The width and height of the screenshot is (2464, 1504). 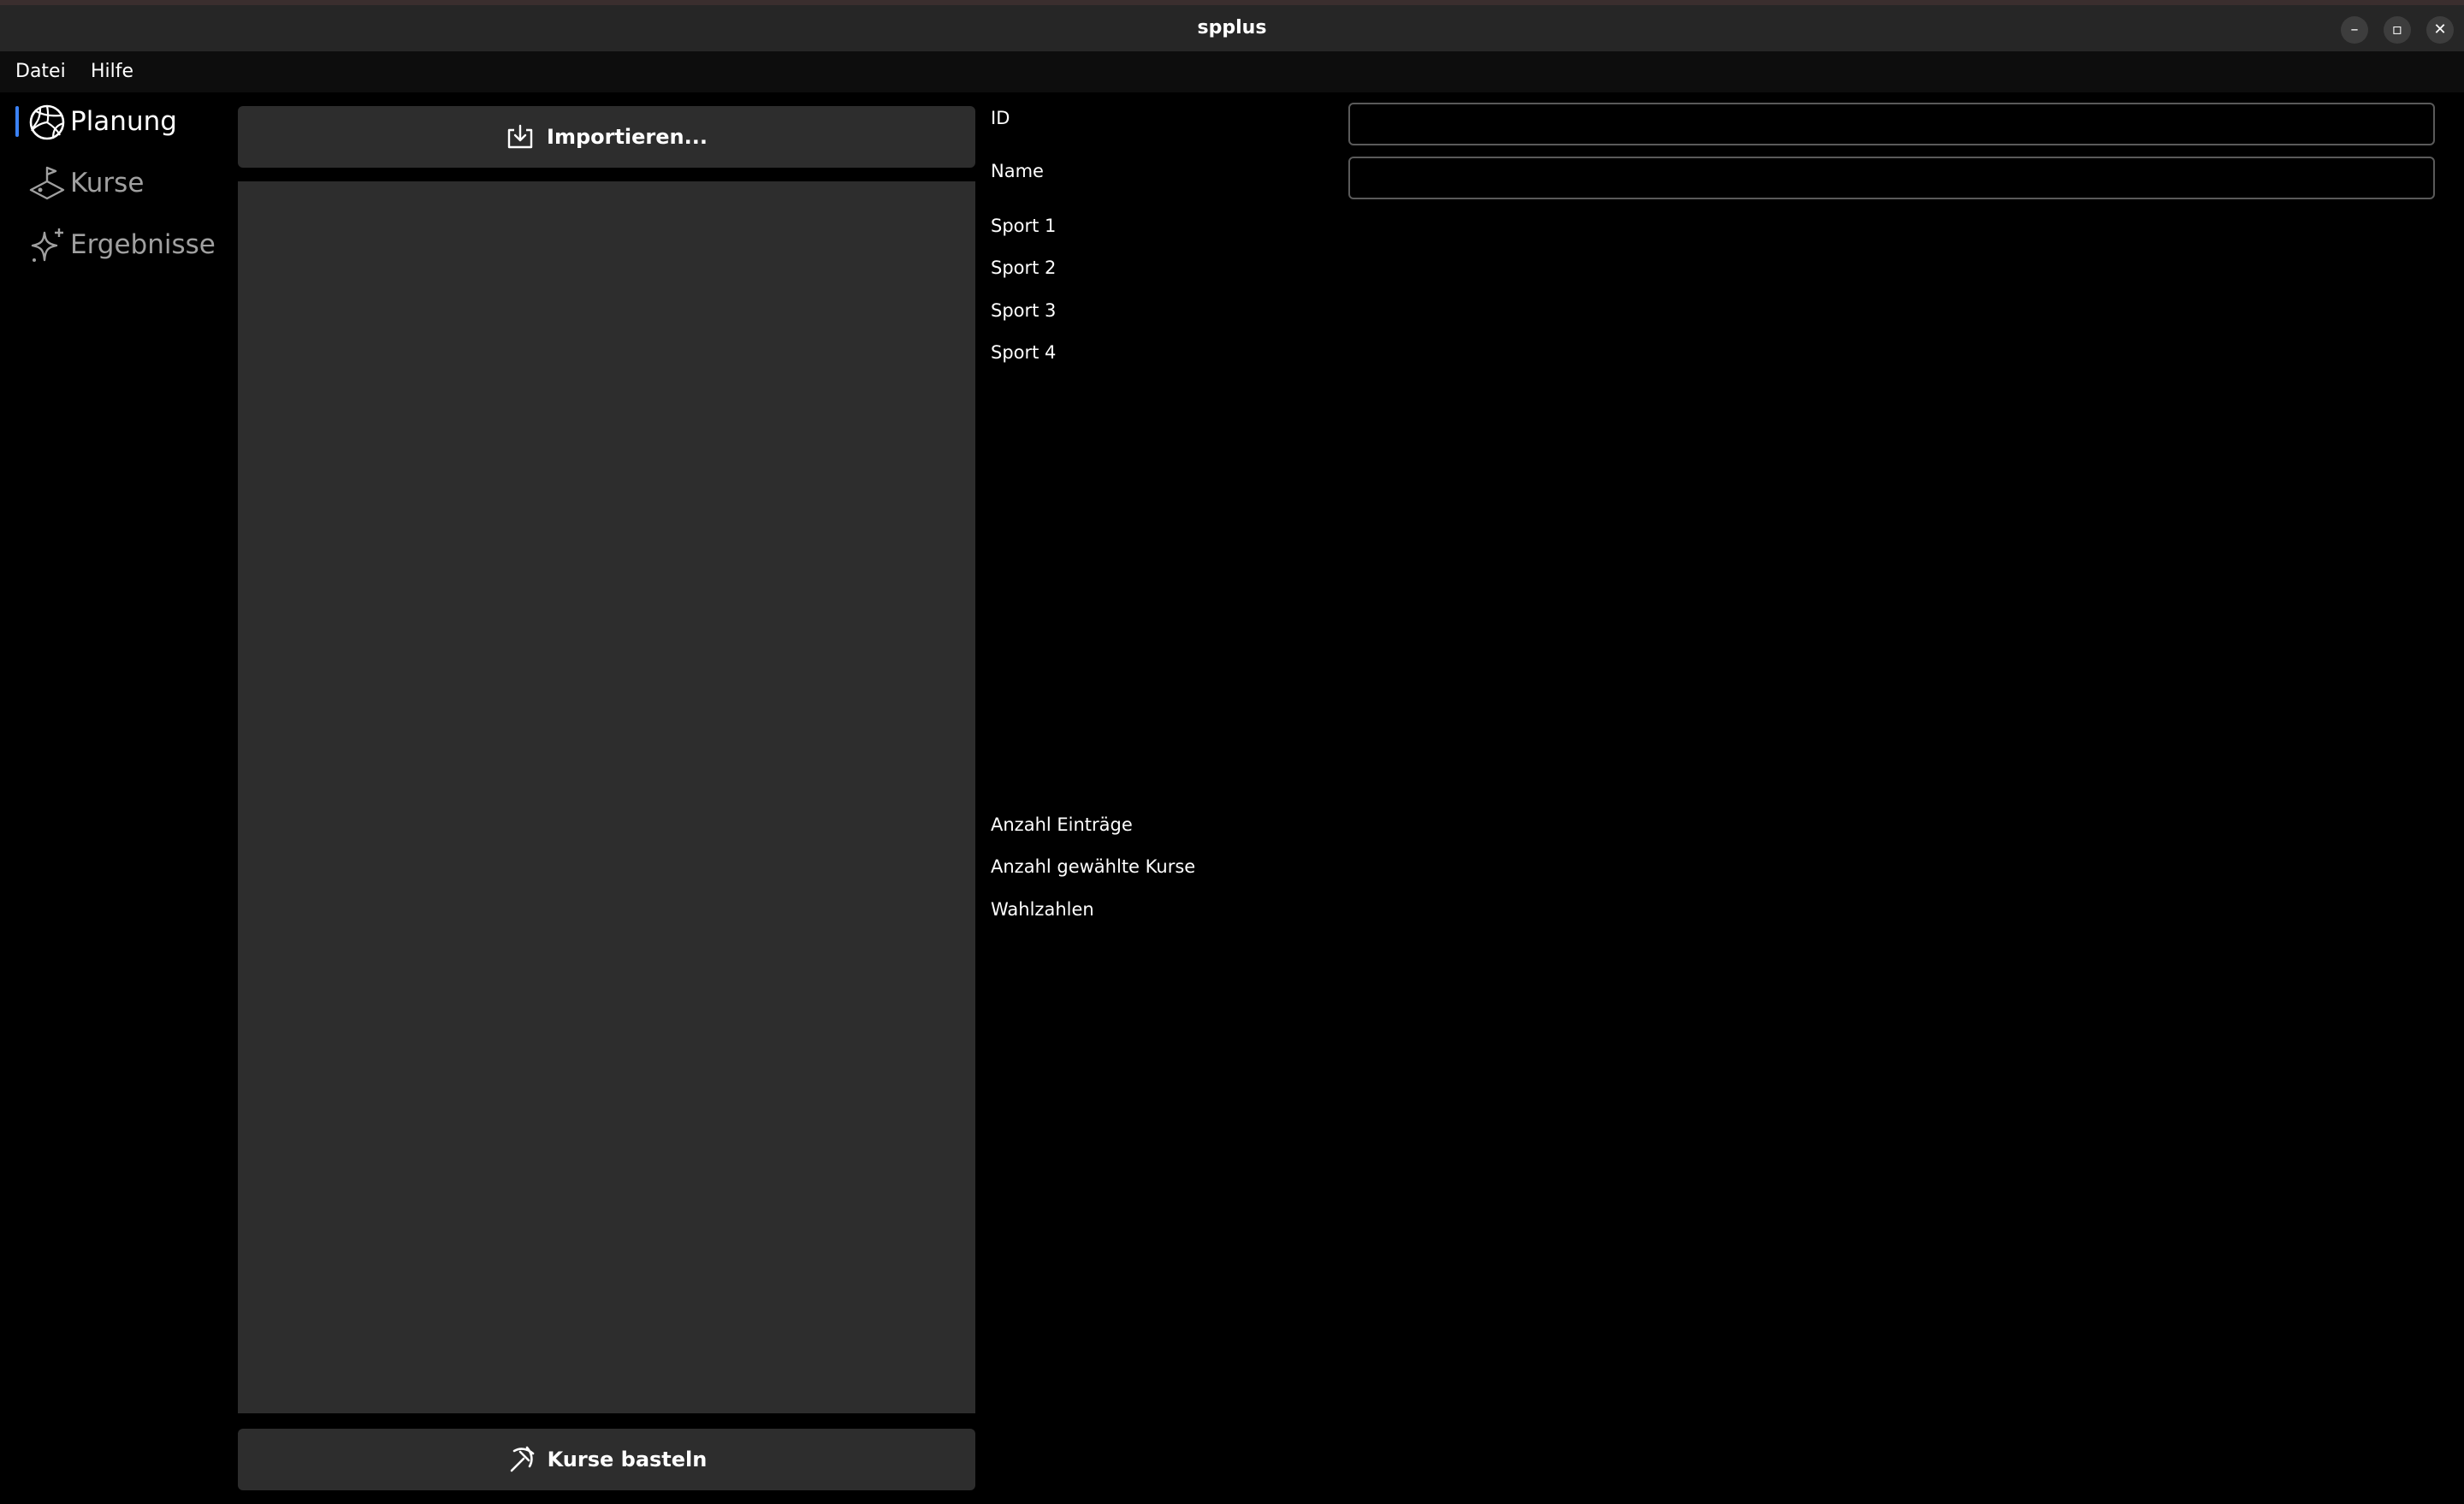 I want to click on sport-2-label: Sport 2, so click(x=1024, y=268).